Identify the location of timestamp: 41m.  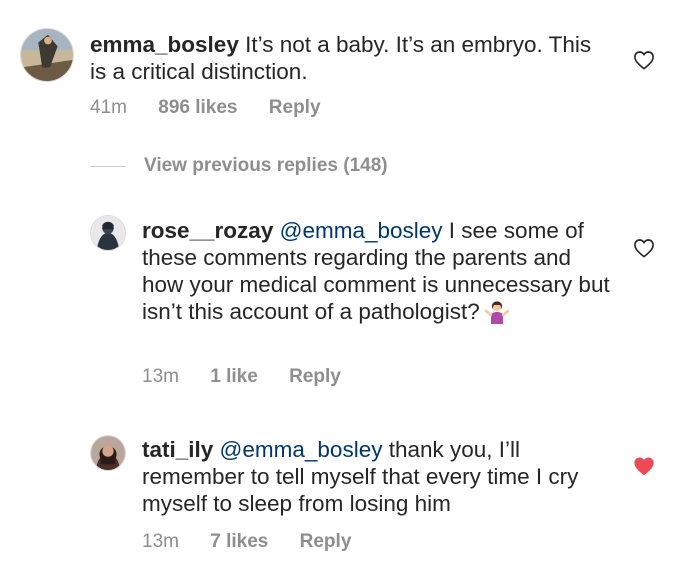
(108, 107).